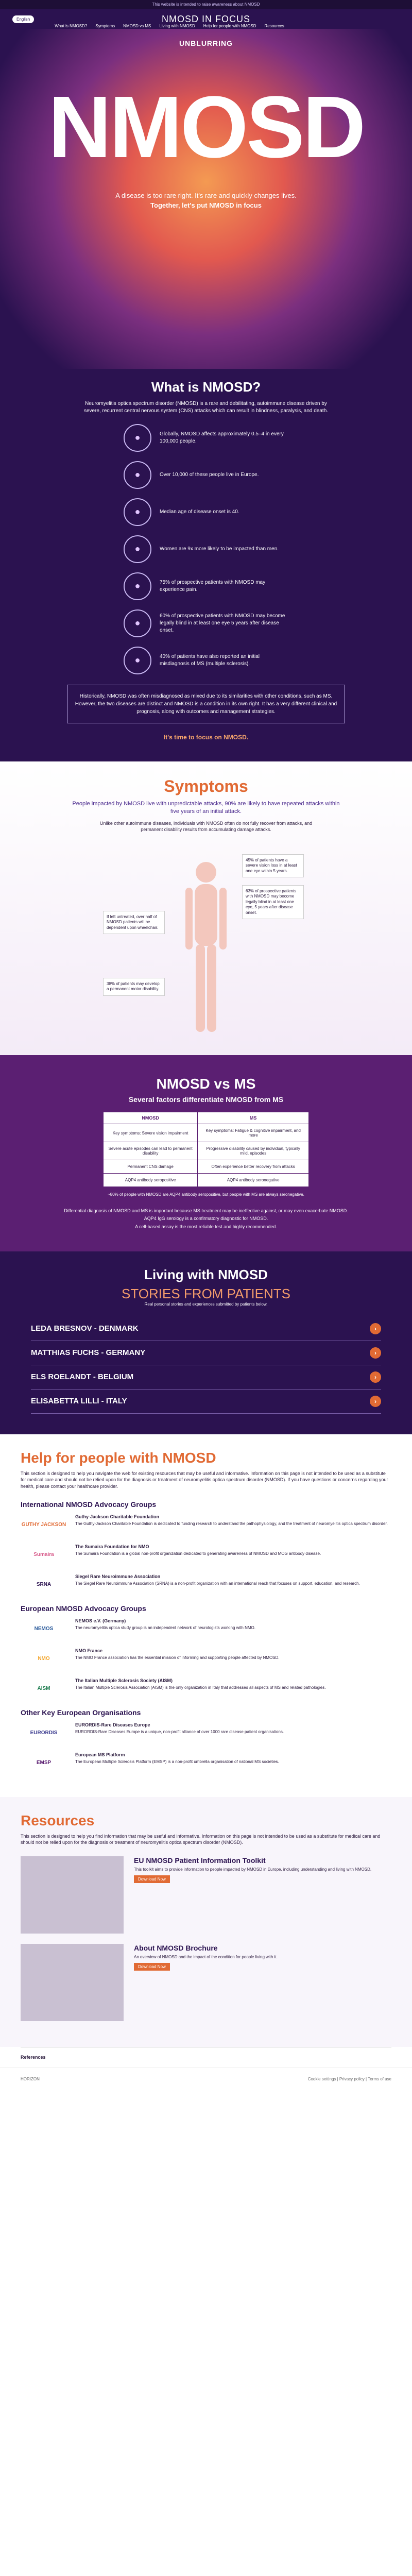 The height and width of the screenshot is (2576, 412). I want to click on org-name: Siegel Rare Neuroimmune Association, so click(217, 1576).